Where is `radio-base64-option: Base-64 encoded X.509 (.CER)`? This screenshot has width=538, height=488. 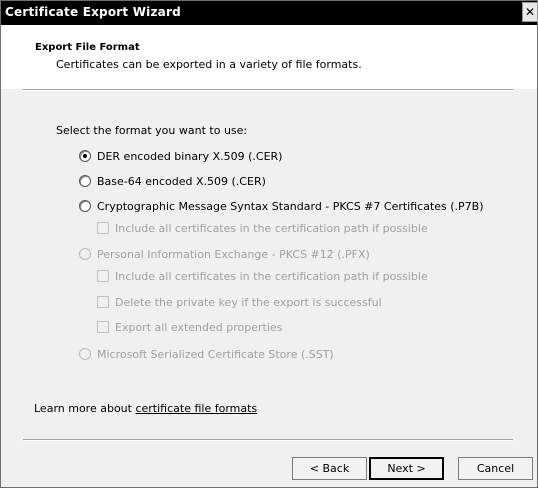 radio-base64-option: Base-64 encoded X.509 (.CER) is located at coordinates (172, 181).